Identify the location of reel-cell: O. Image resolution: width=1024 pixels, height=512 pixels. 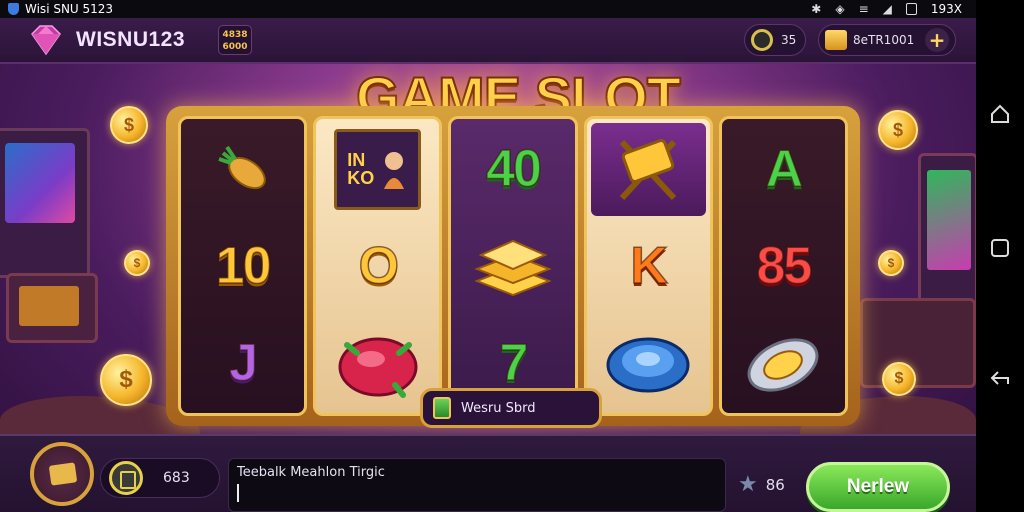
(377, 266).